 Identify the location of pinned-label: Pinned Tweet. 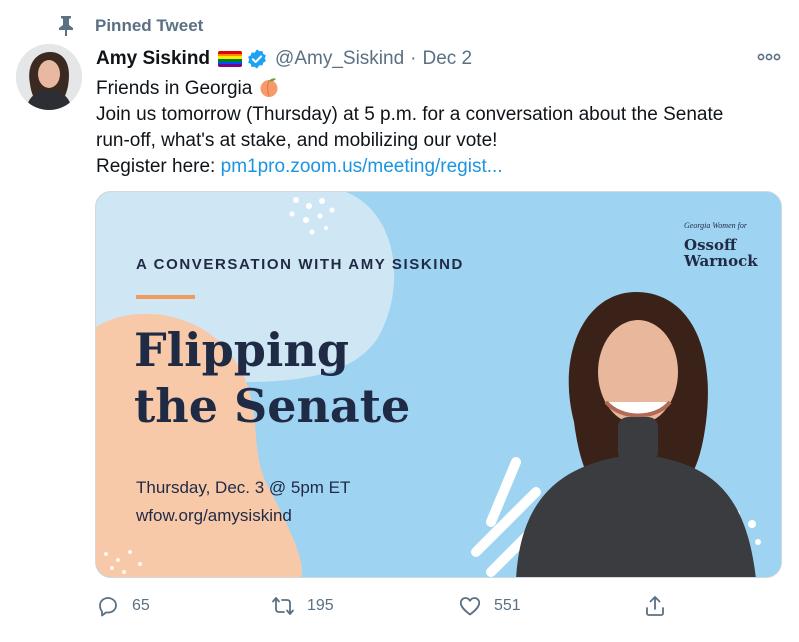
(149, 25).